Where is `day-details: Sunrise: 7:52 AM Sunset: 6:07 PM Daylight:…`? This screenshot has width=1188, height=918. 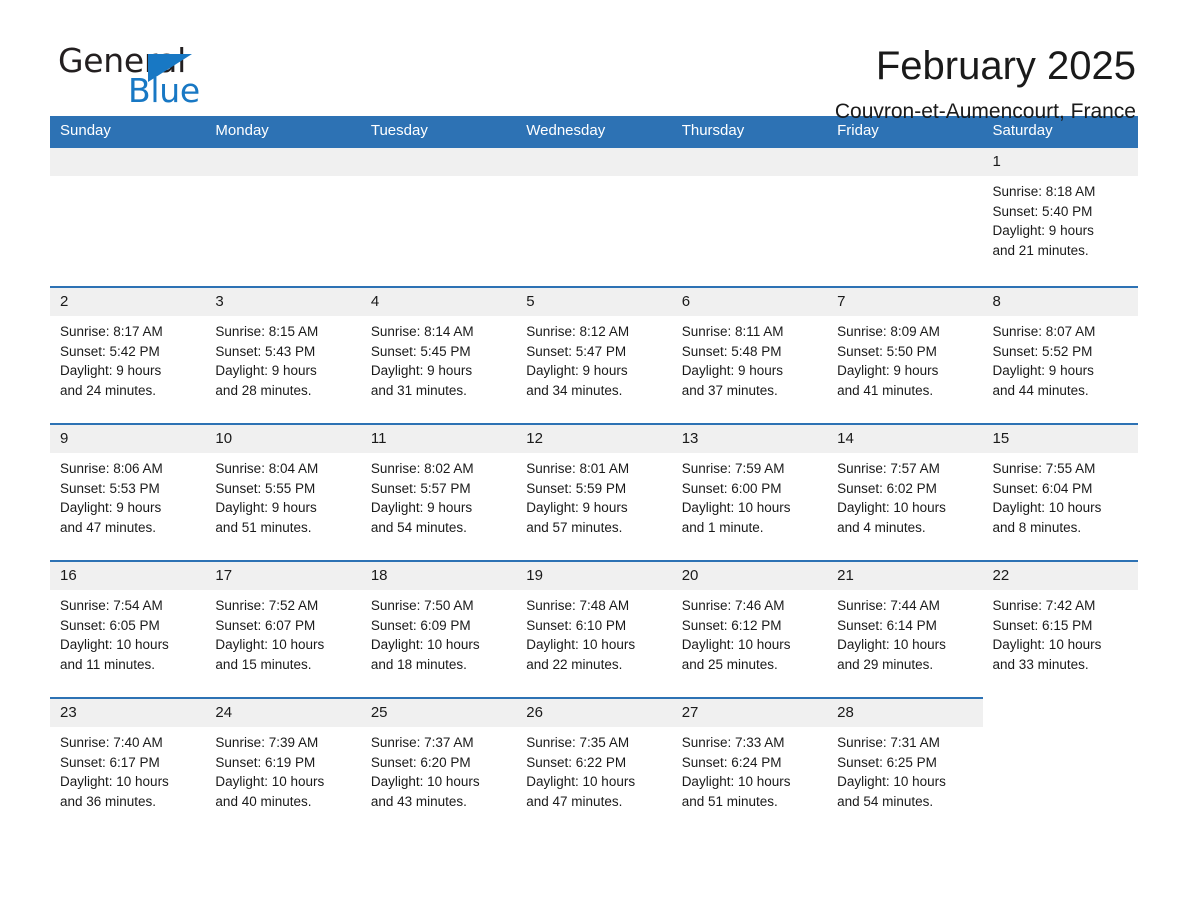 day-details: Sunrise: 7:52 AM Sunset: 6:07 PM Daylight:… is located at coordinates (282, 643).